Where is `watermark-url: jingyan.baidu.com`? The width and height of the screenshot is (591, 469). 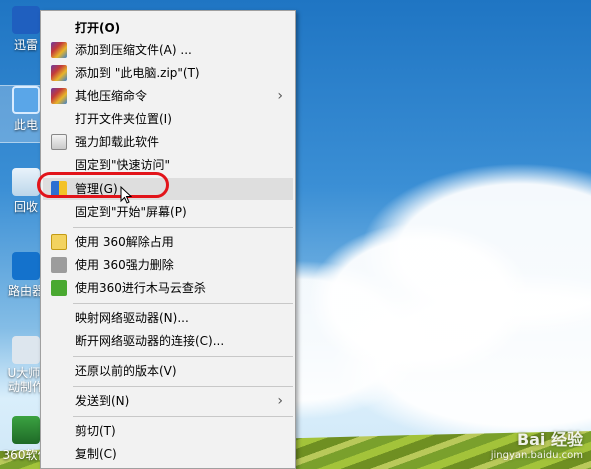
watermark-url: jingyan.baidu.com is located at coordinates (536, 455).